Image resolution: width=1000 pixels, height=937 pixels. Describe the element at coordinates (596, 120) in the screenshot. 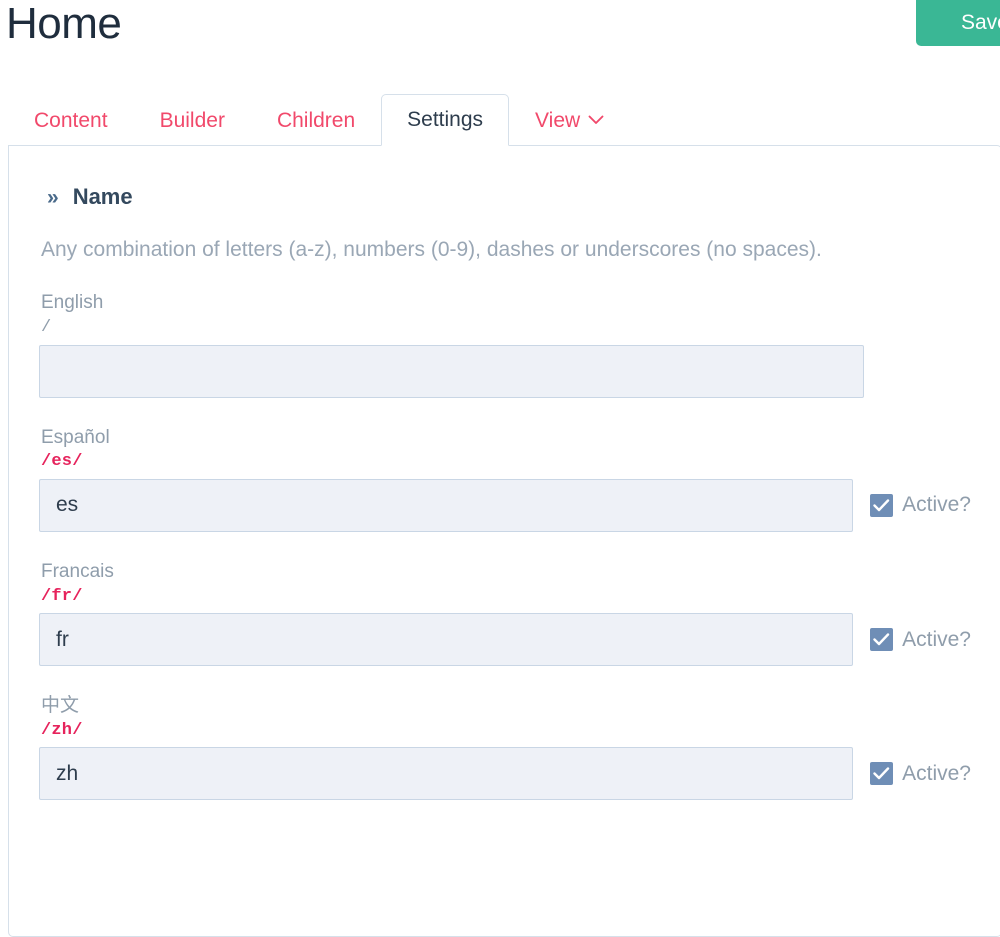

I see `chevron-down-icon` at that location.